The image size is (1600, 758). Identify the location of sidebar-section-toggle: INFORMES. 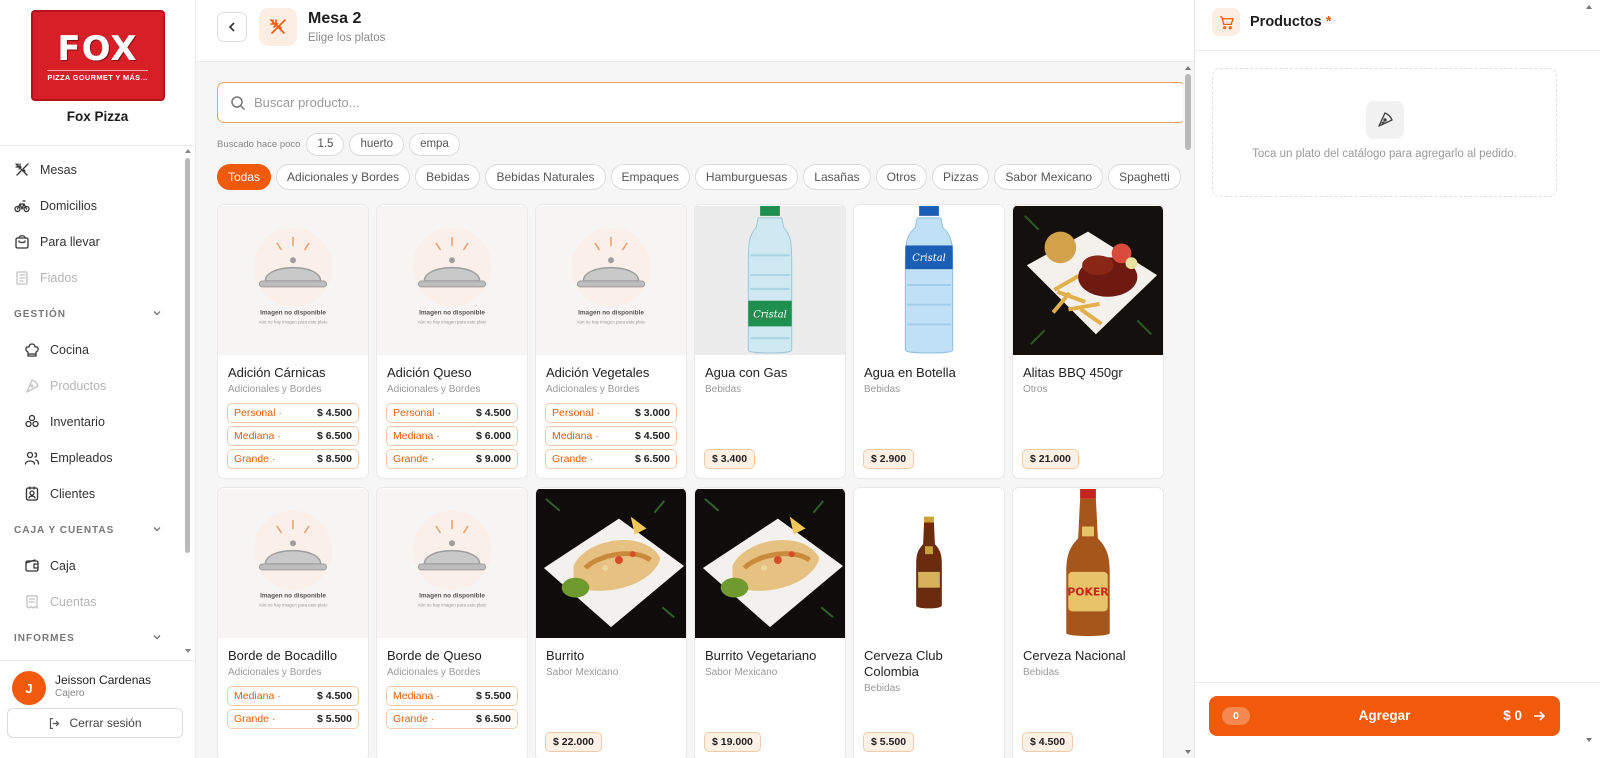
(93, 638).